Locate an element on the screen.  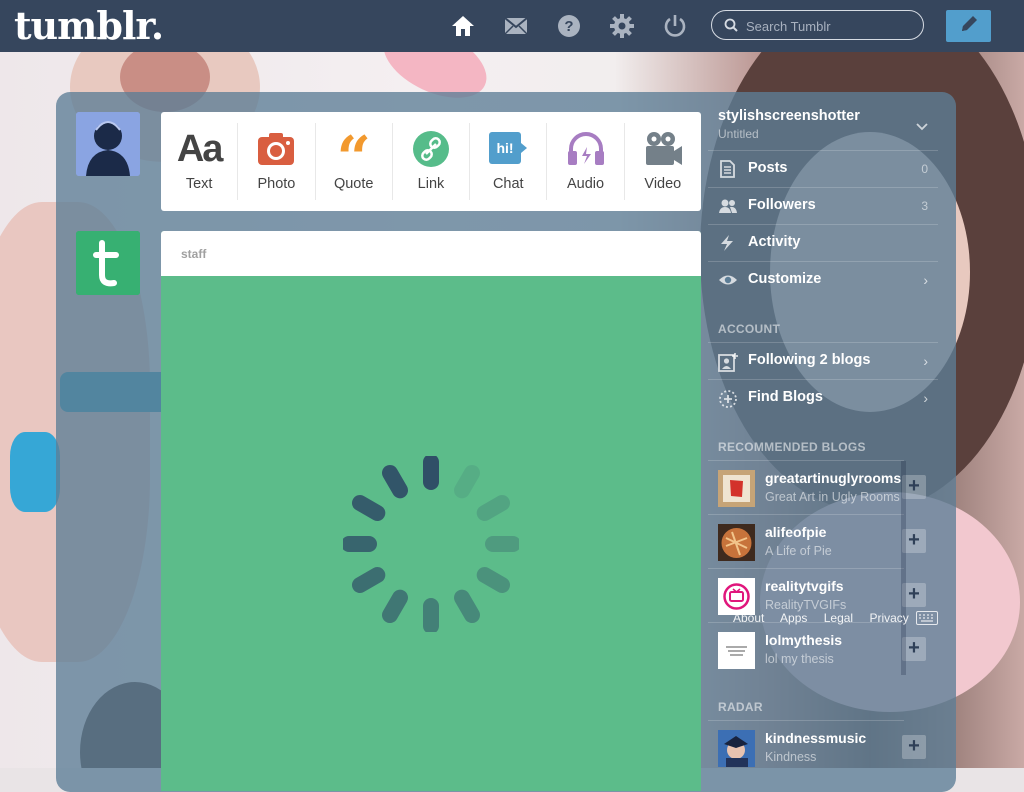
radar-heading: RADAR is located at coordinates (740, 707).